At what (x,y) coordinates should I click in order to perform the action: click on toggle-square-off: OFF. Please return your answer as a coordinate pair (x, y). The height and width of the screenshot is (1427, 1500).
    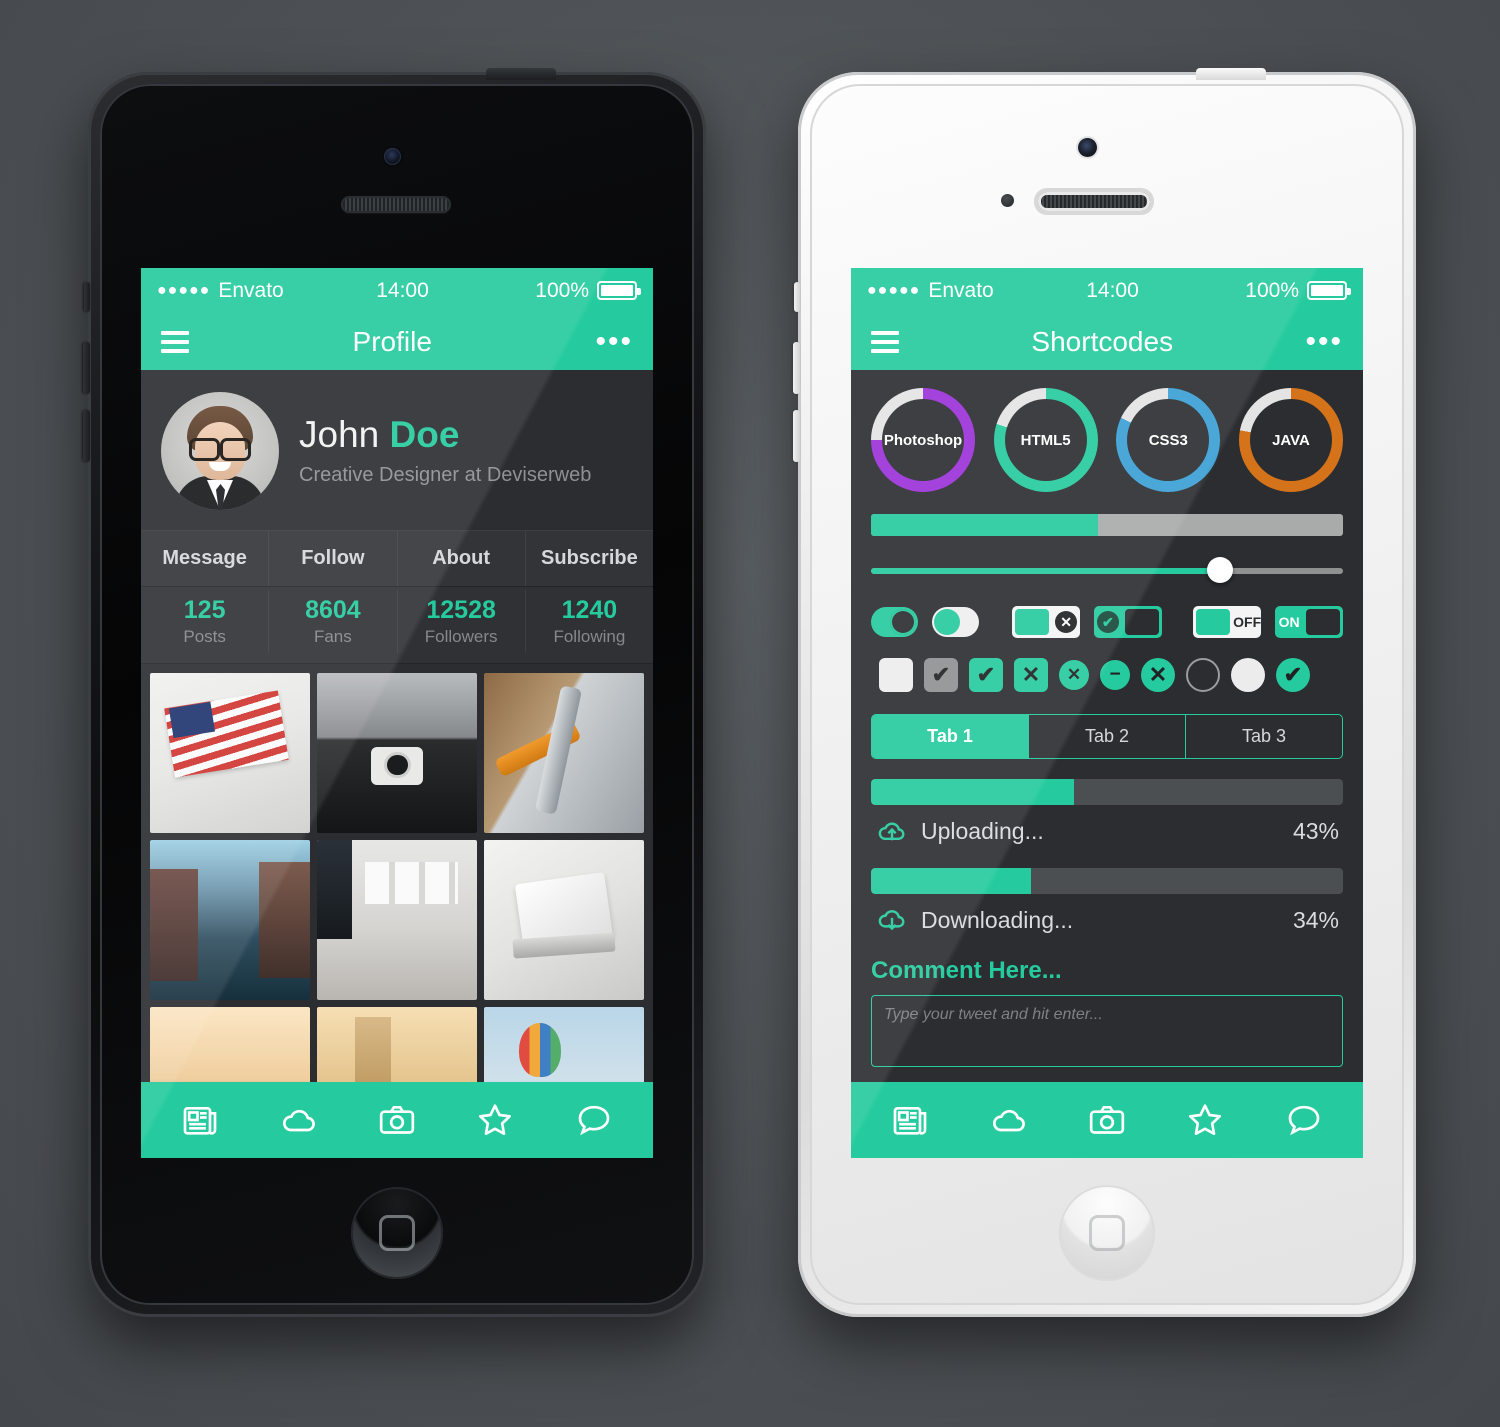
    Looking at the image, I should click on (1227, 622).